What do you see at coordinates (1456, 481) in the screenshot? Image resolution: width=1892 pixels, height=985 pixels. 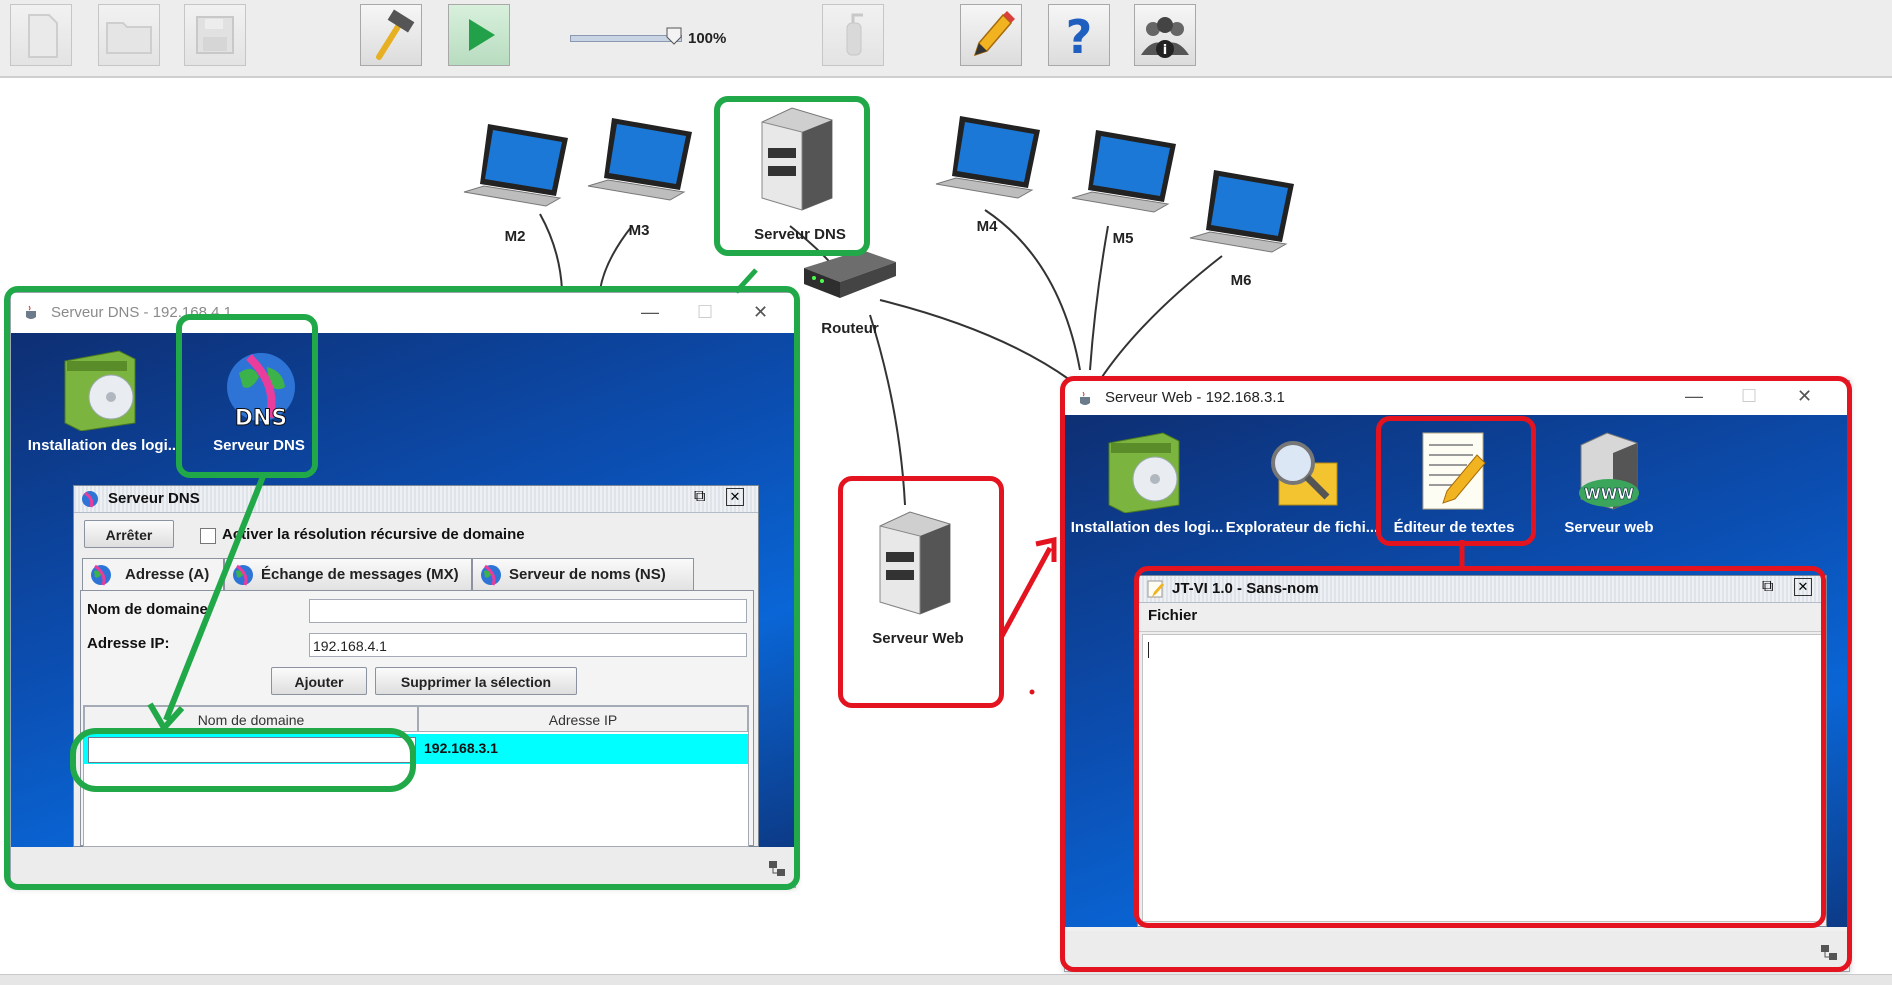 I see `annotation-box-text-editor-icon` at bounding box center [1456, 481].